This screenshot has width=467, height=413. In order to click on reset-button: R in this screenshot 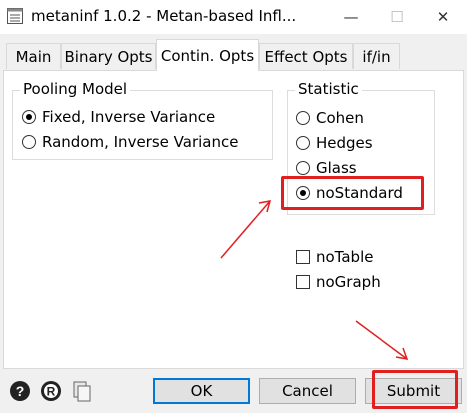, I will do `click(51, 391)`.